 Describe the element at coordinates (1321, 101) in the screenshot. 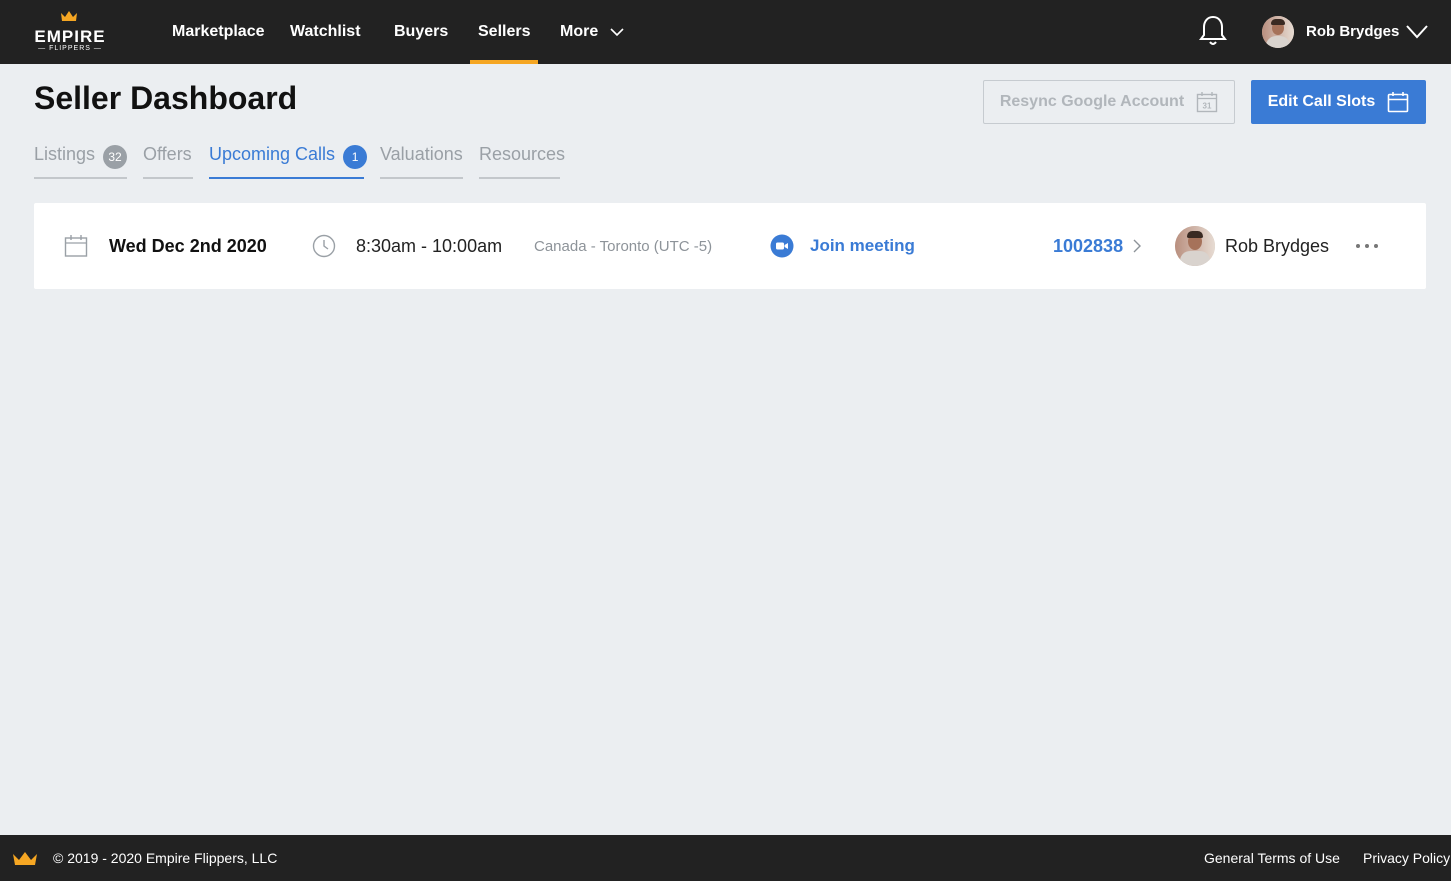

I see `edit-call-slots-label: Edit Call Slots` at that location.